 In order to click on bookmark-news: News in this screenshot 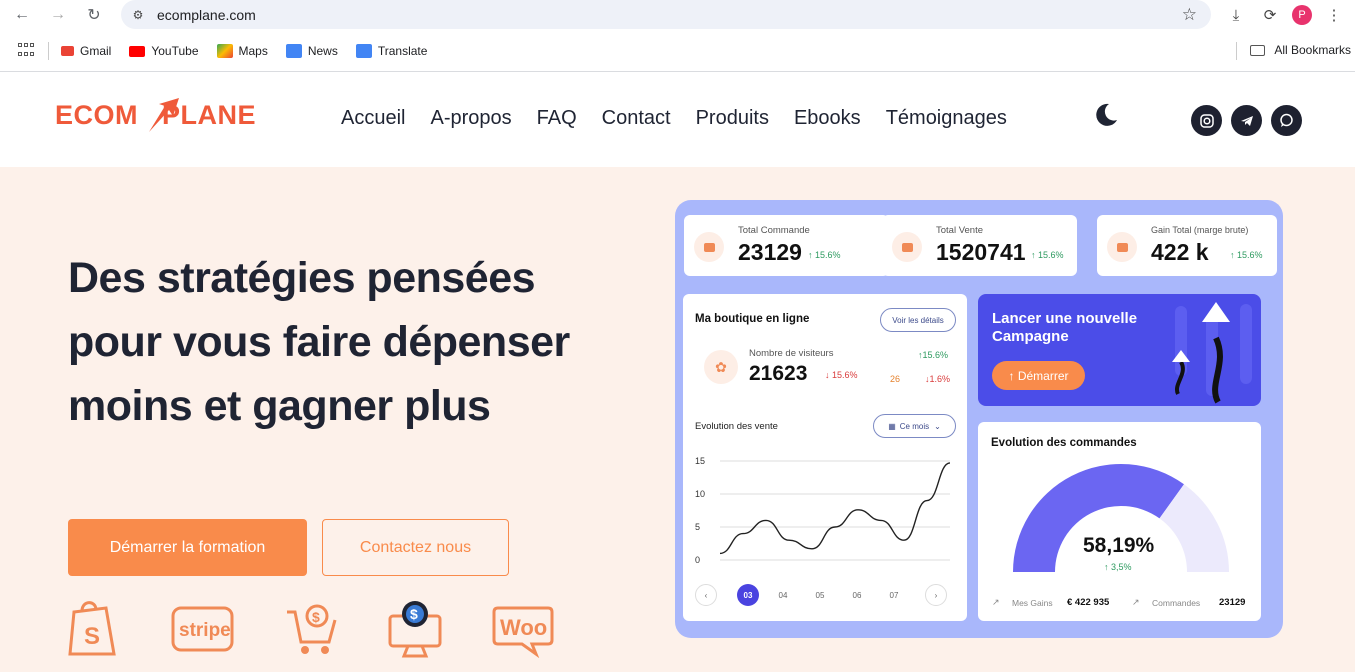, I will do `click(311, 51)`.